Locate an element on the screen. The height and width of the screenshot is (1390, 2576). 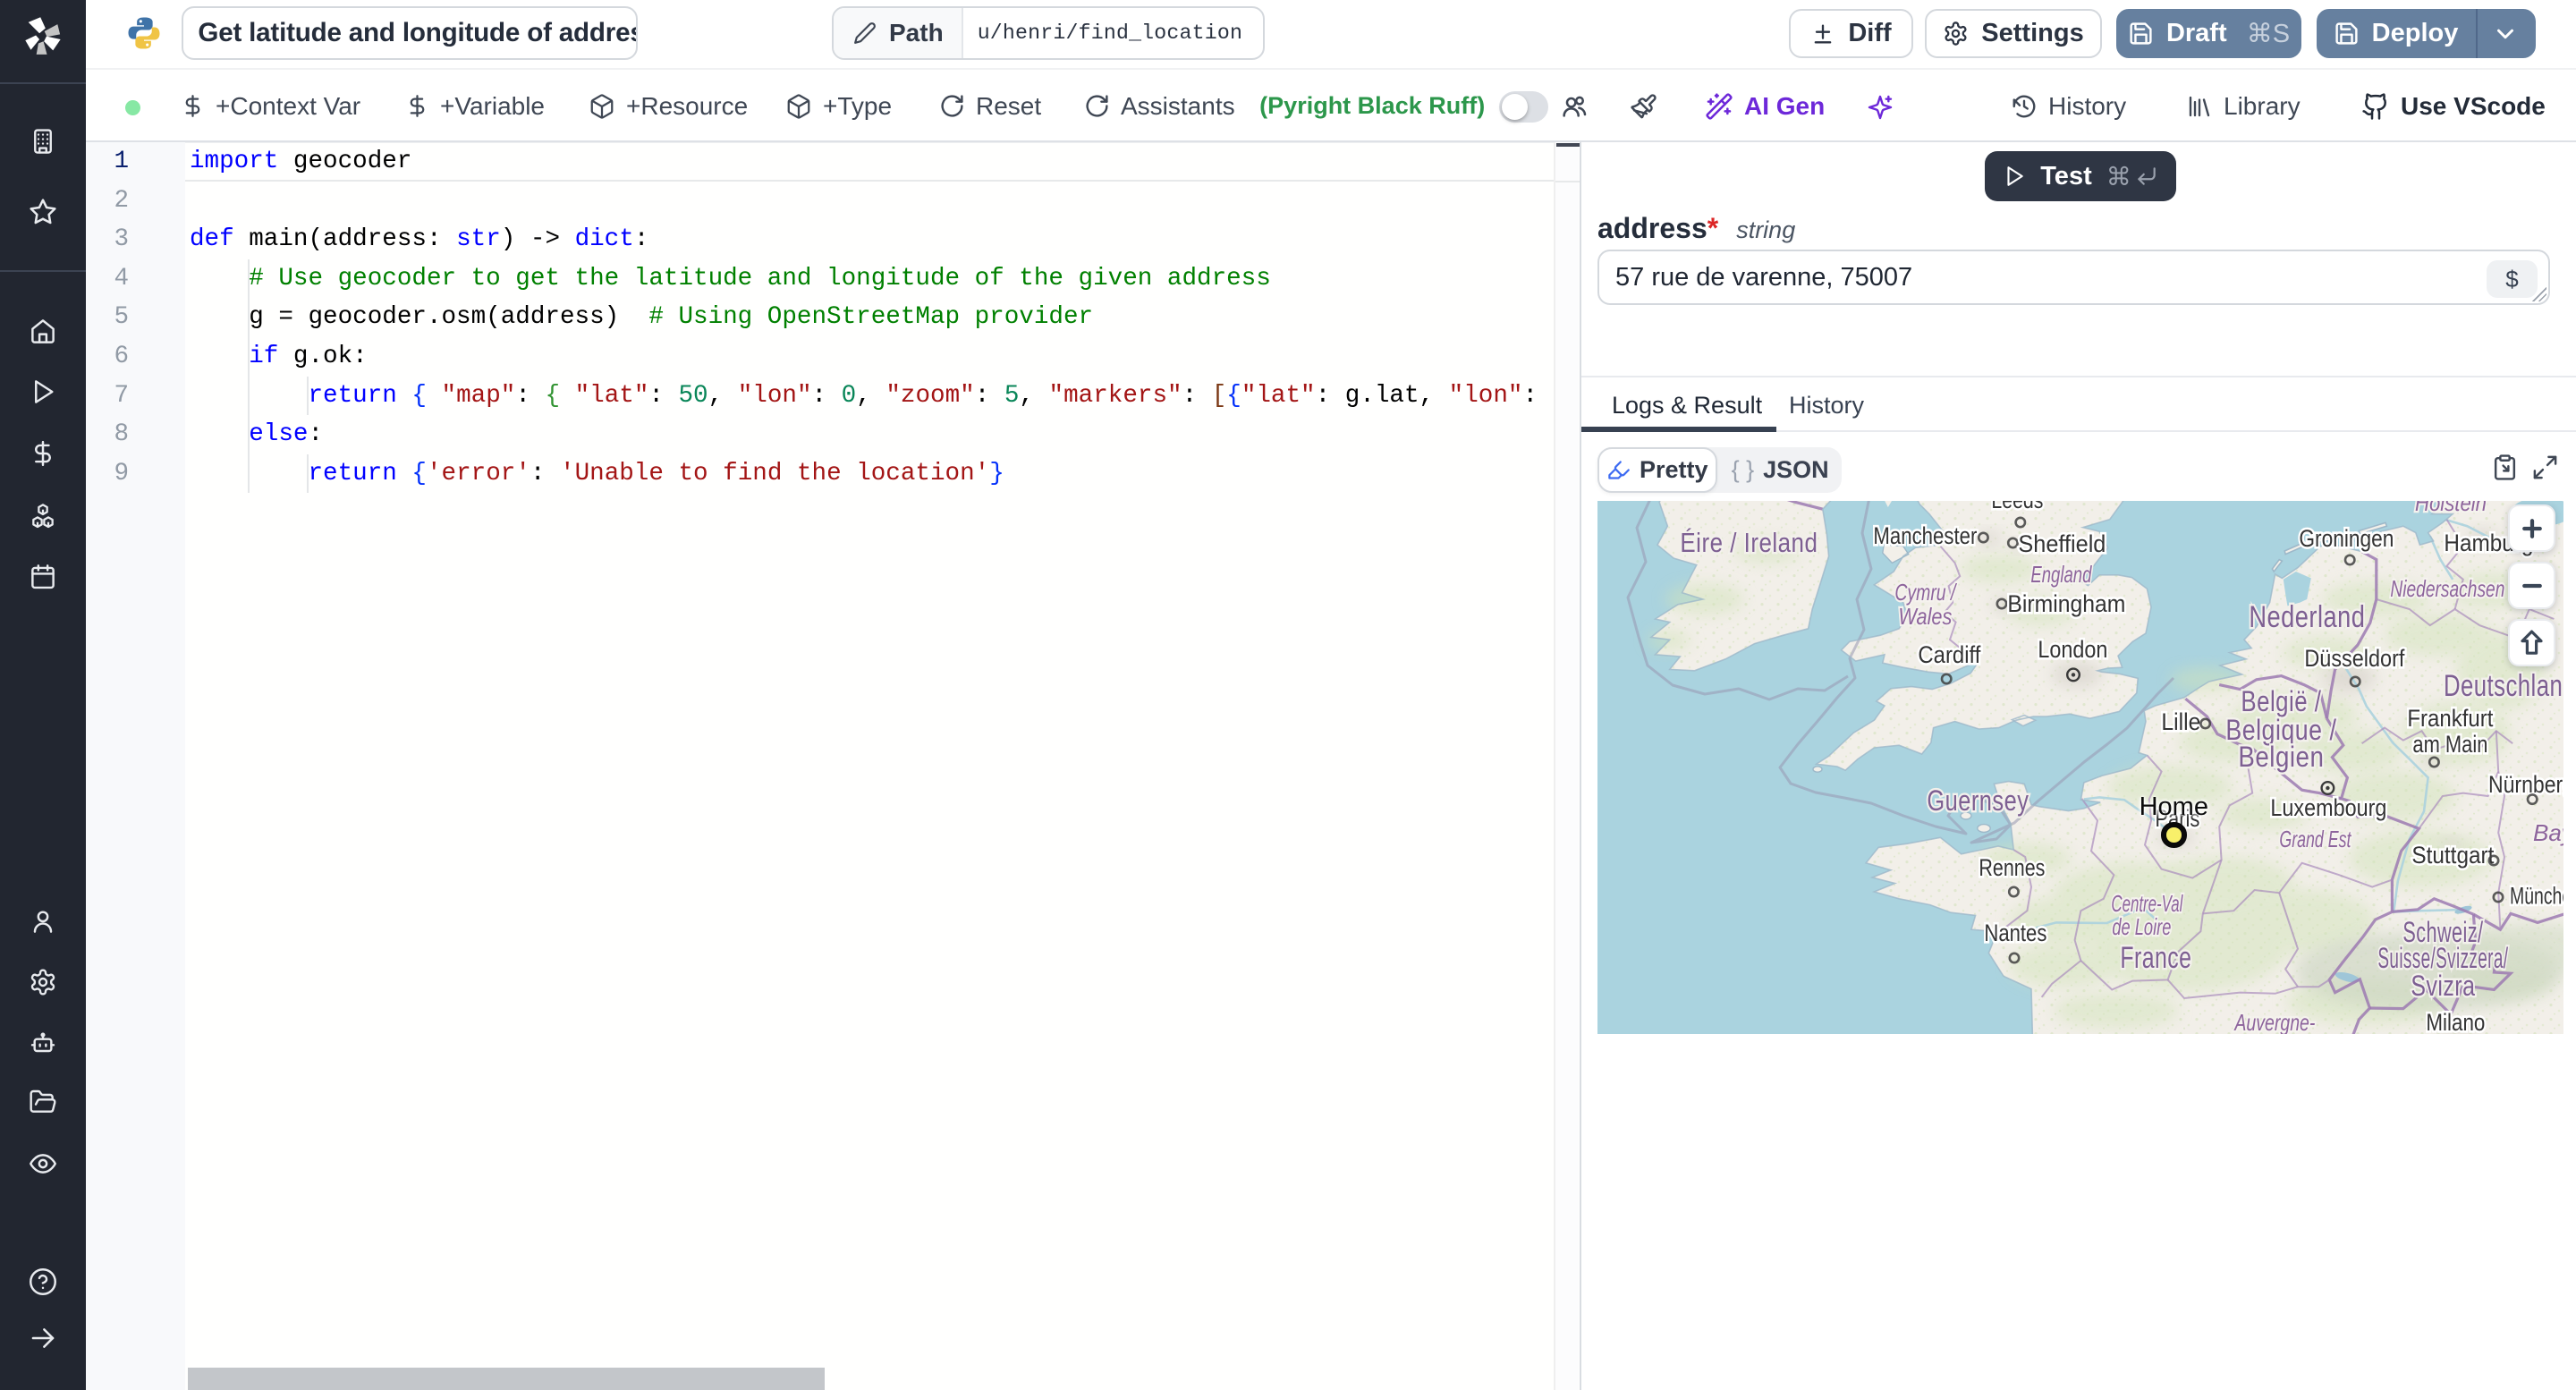
svg-text: Stuttgart is located at coordinates (2452, 855).